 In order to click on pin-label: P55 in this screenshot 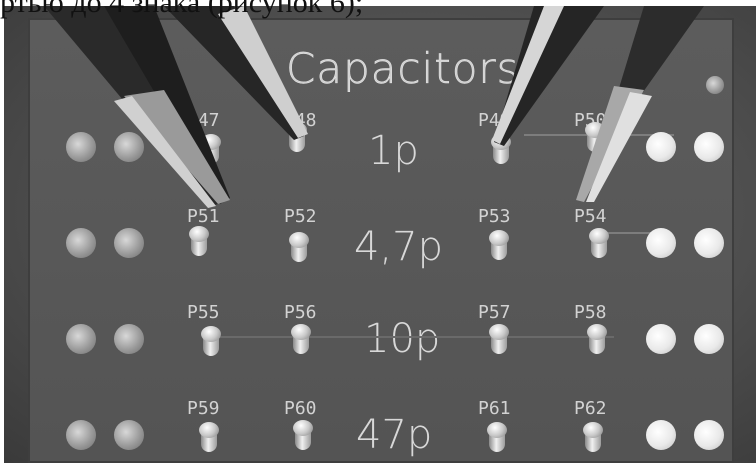, I will do `click(203, 312)`.